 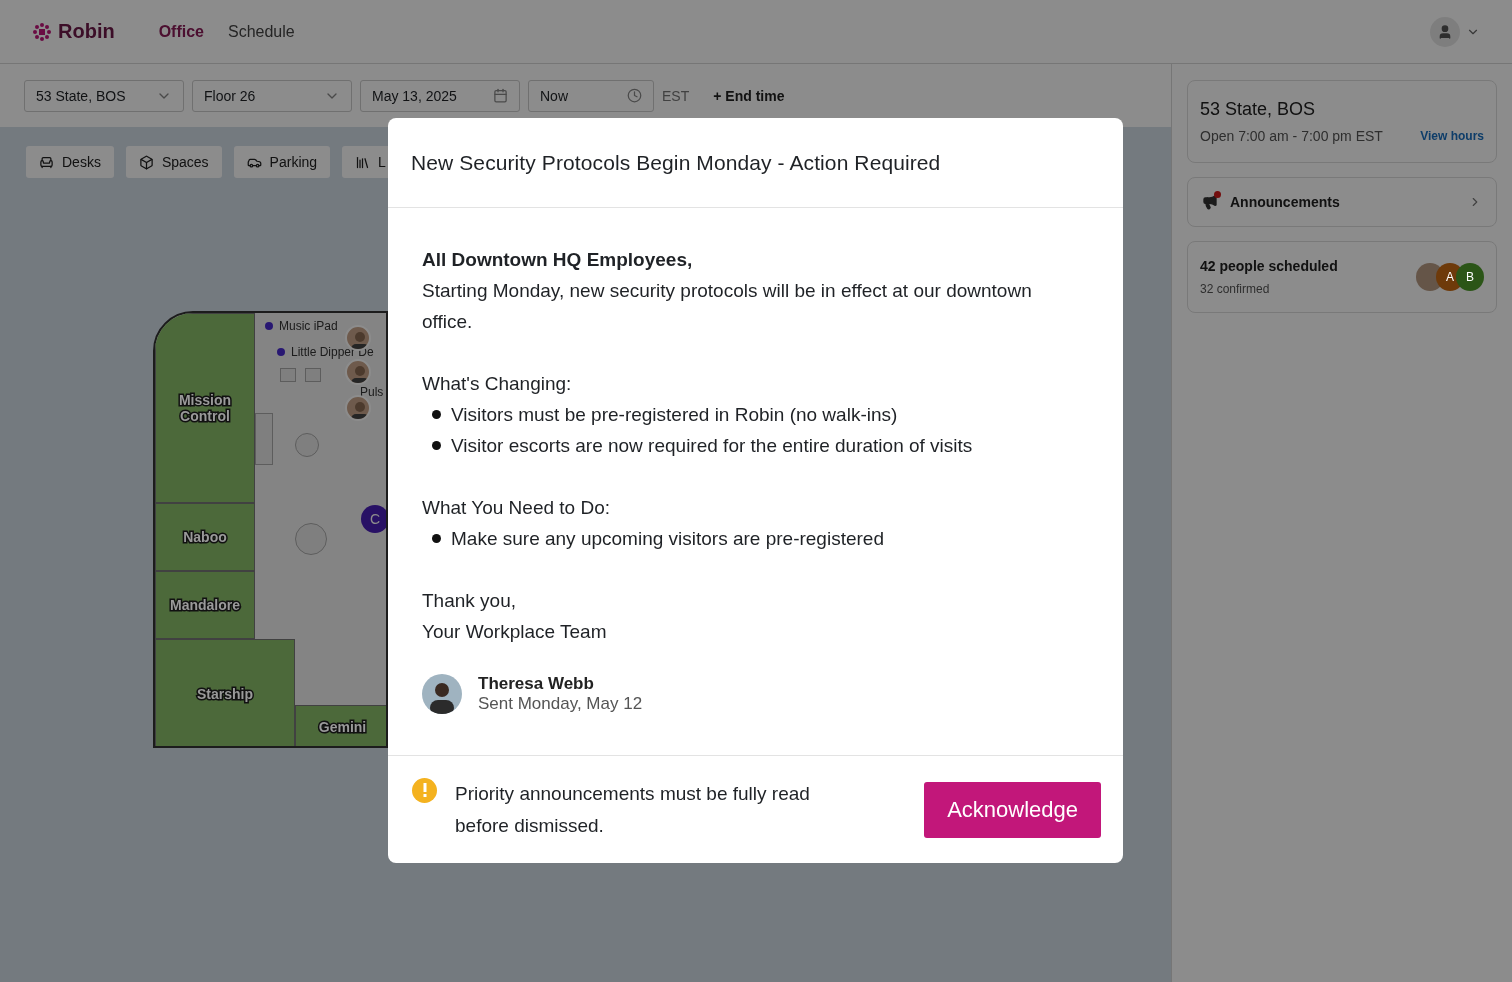 What do you see at coordinates (1235, 289) in the screenshot?
I see `confirmed-count: 32 confirmed` at bounding box center [1235, 289].